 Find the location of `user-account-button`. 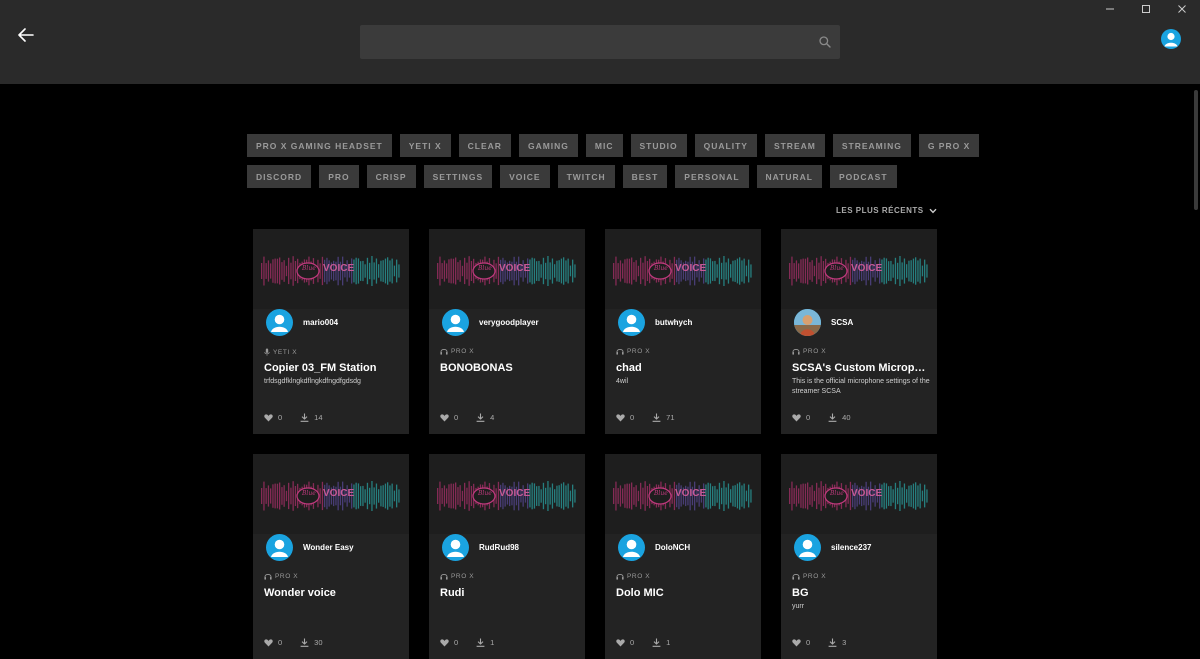

user-account-button is located at coordinates (1171, 39).